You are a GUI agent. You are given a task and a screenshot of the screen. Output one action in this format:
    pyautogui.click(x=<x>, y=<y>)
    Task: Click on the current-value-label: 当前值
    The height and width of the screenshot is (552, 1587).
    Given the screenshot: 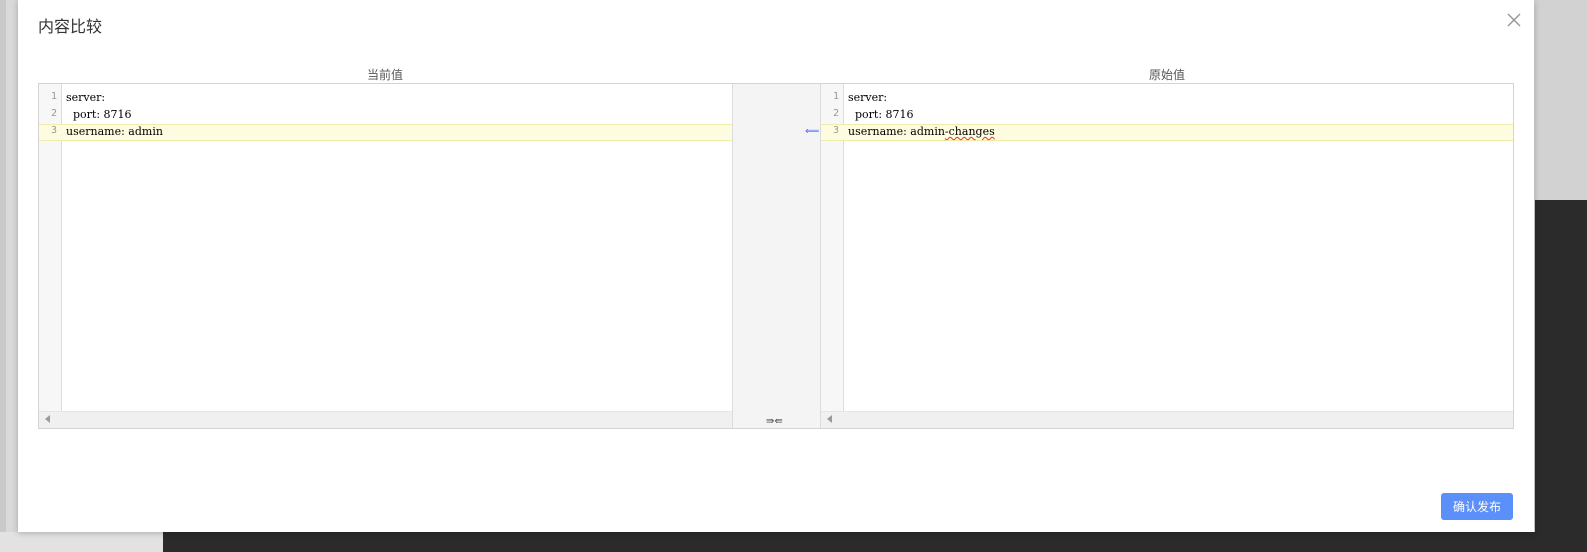 What is the action you would take?
    pyautogui.click(x=384, y=75)
    